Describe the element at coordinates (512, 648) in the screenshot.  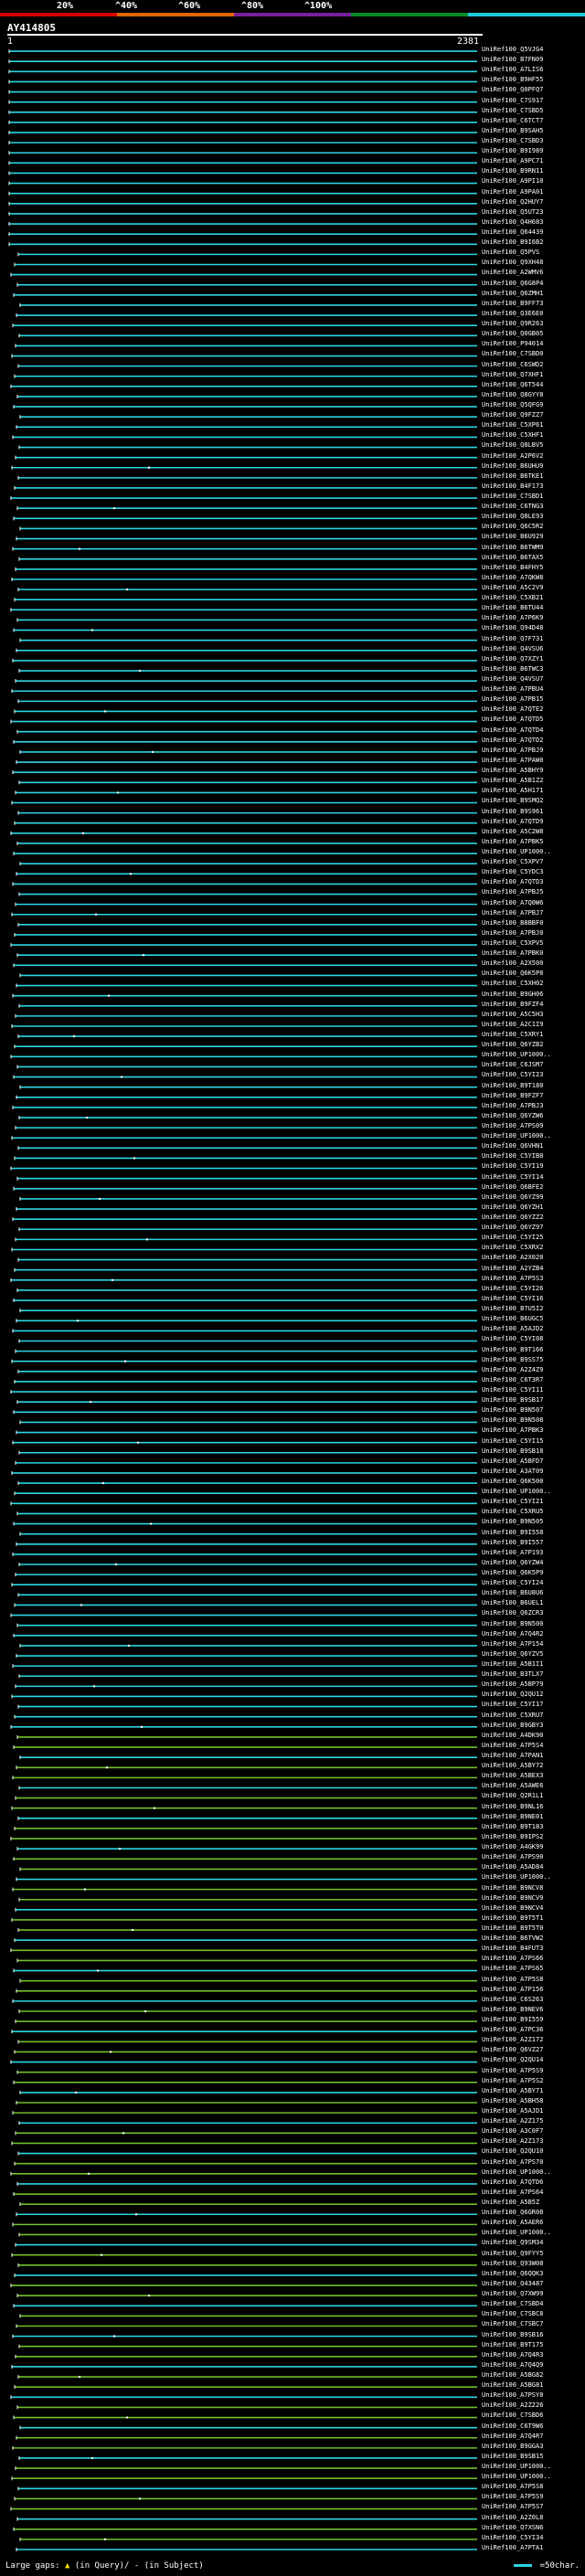
I see `hit-label: UniRef100_Q4VSU6` at that location.